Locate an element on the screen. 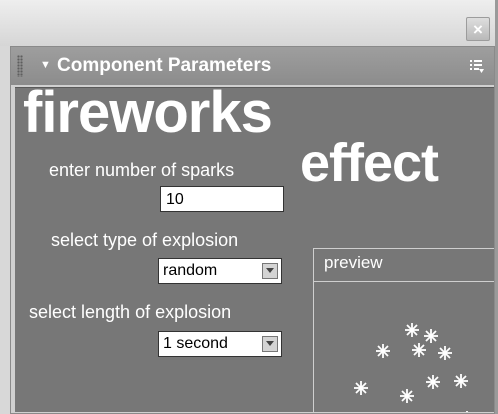 This screenshot has height=414, width=498. triangle-down-icon: ▼ is located at coordinates (45, 65).